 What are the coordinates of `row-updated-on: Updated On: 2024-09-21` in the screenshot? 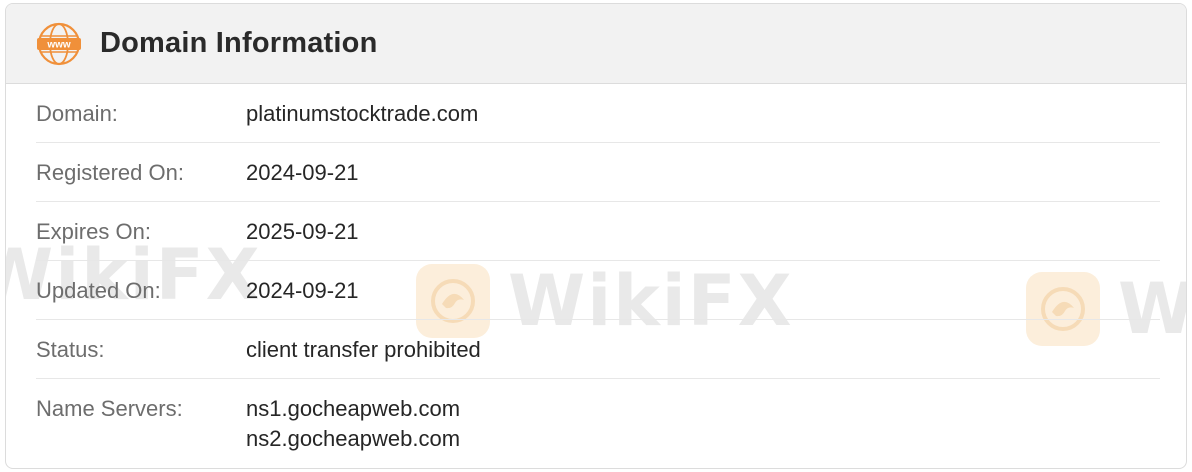 It's located at (598, 290).